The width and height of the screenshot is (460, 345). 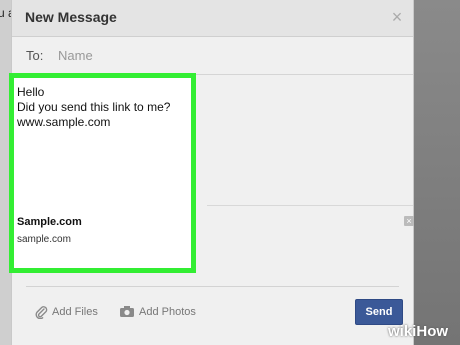 What do you see at coordinates (75, 312) in the screenshot?
I see `add-files-label: Add Files` at bounding box center [75, 312].